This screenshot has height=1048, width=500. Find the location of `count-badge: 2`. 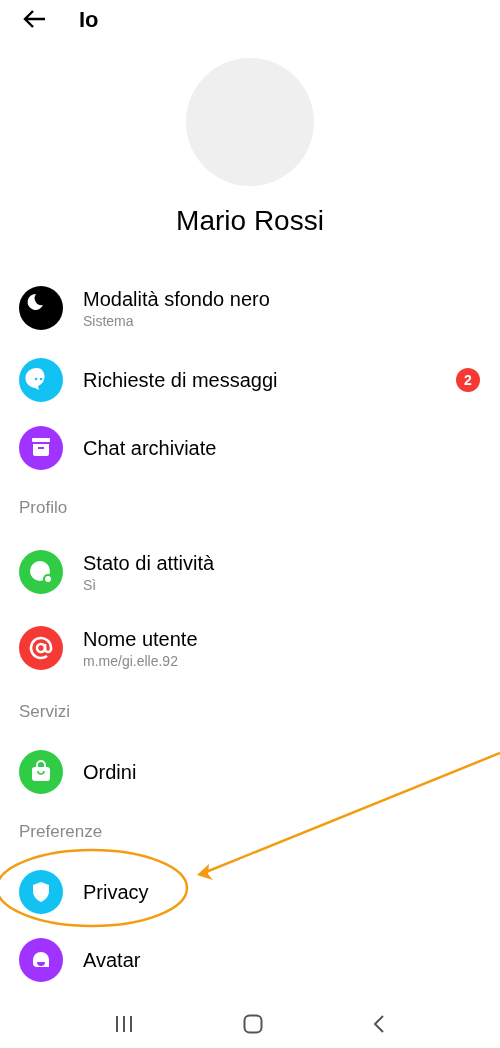

count-badge: 2 is located at coordinates (468, 380).